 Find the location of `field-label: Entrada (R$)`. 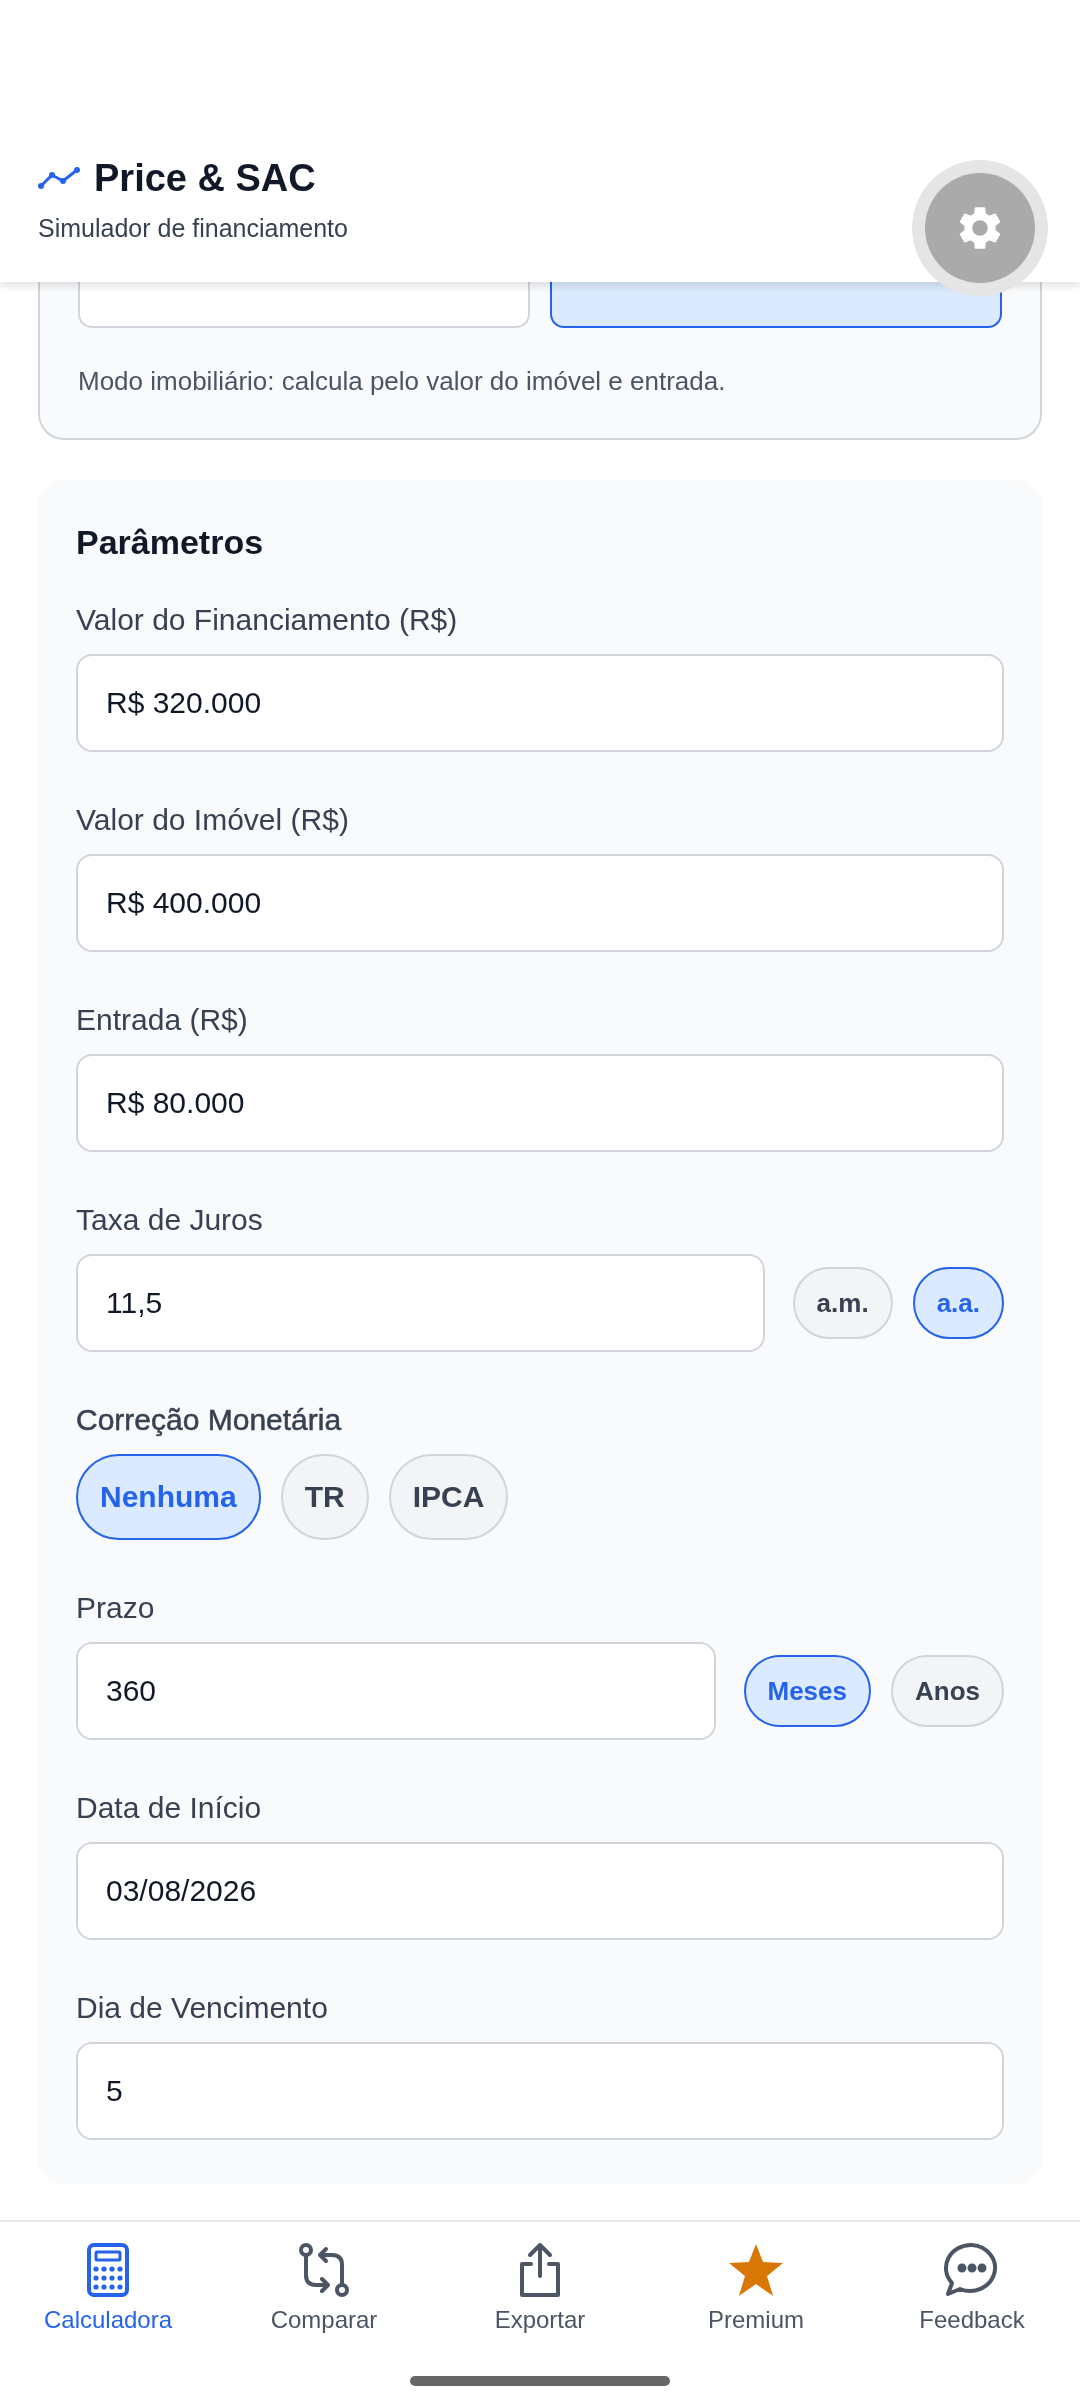

field-label: Entrada (R$) is located at coordinates (162, 1020).